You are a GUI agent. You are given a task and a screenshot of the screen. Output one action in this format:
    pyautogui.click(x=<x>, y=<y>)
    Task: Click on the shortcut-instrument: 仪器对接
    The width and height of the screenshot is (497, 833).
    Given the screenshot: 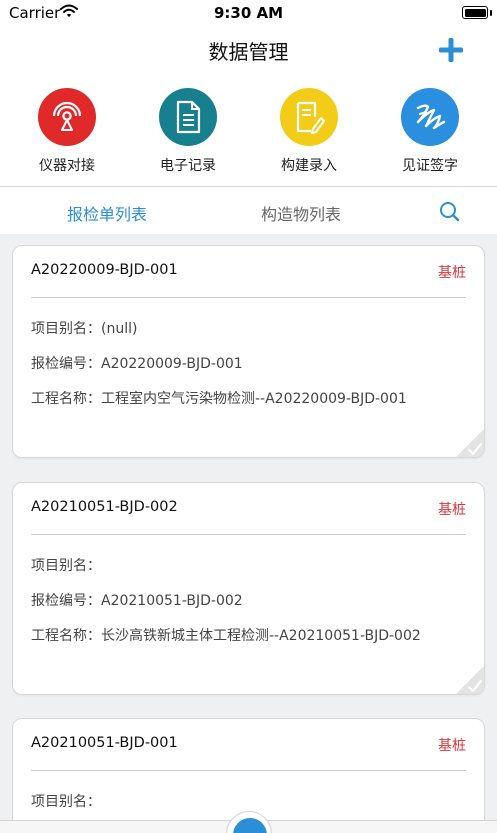 What is the action you would take?
    pyautogui.click(x=67, y=133)
    